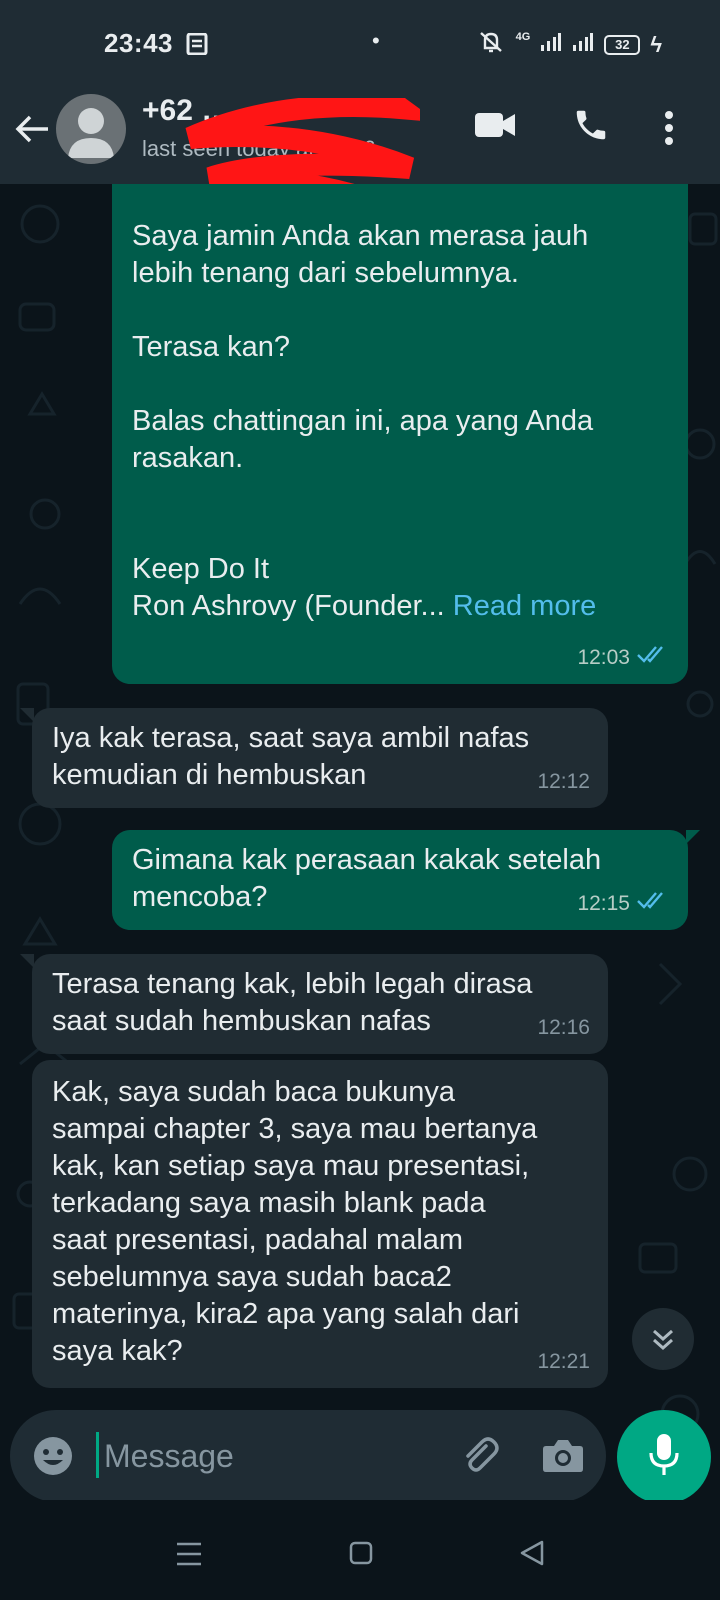  Describe the element at coordinates (269, 1456) in the screenshot. I see `message-input` at that location.